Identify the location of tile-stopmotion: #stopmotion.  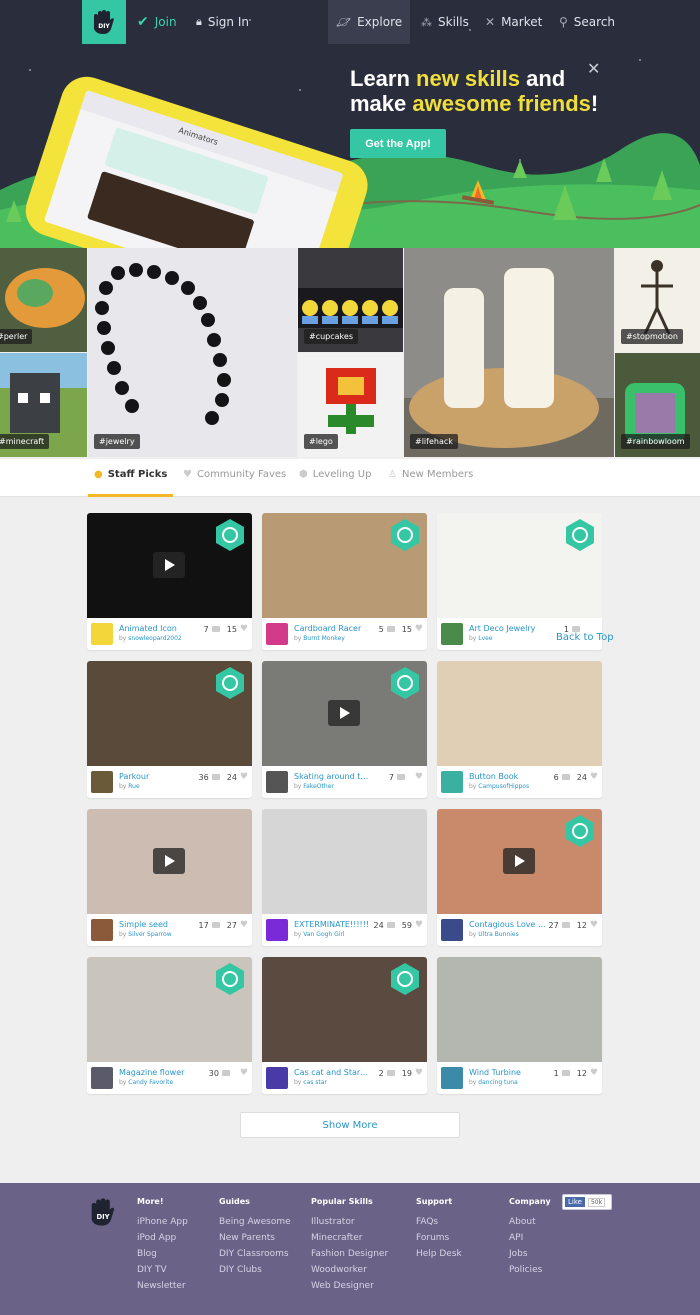
(657, 300).